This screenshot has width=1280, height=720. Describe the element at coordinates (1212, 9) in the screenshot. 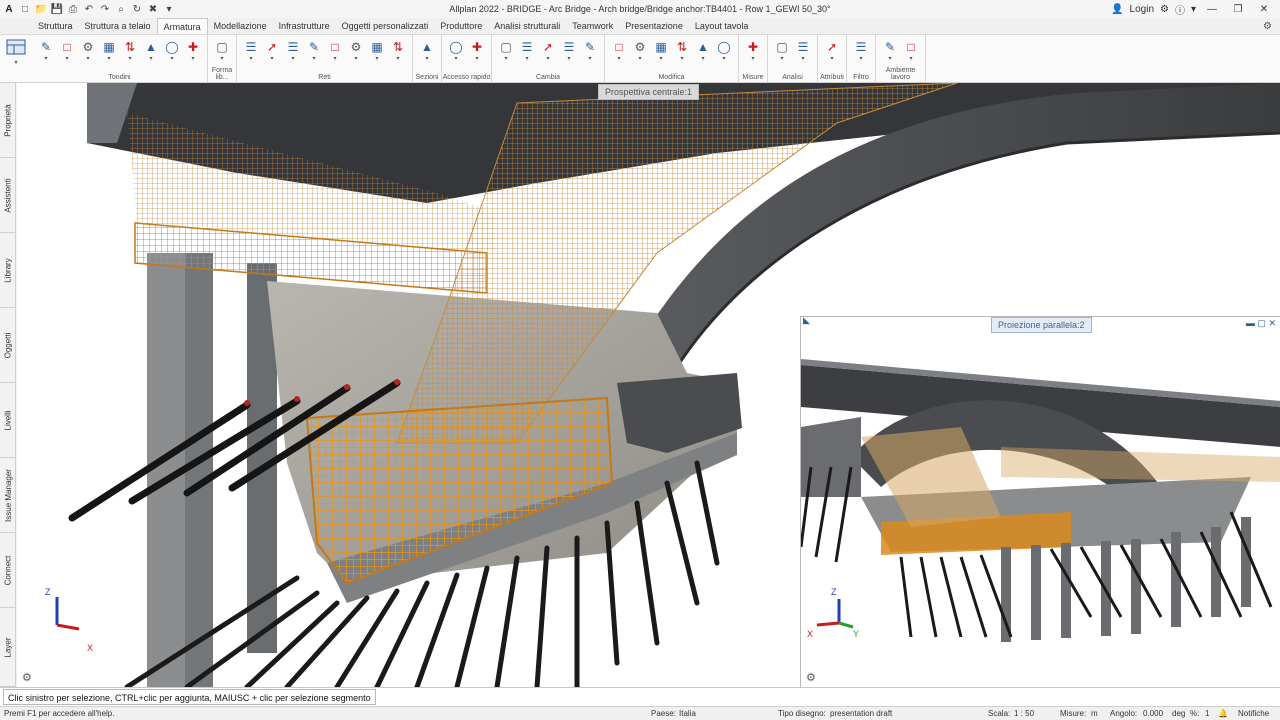

I see `minimize-button: —` at that location.